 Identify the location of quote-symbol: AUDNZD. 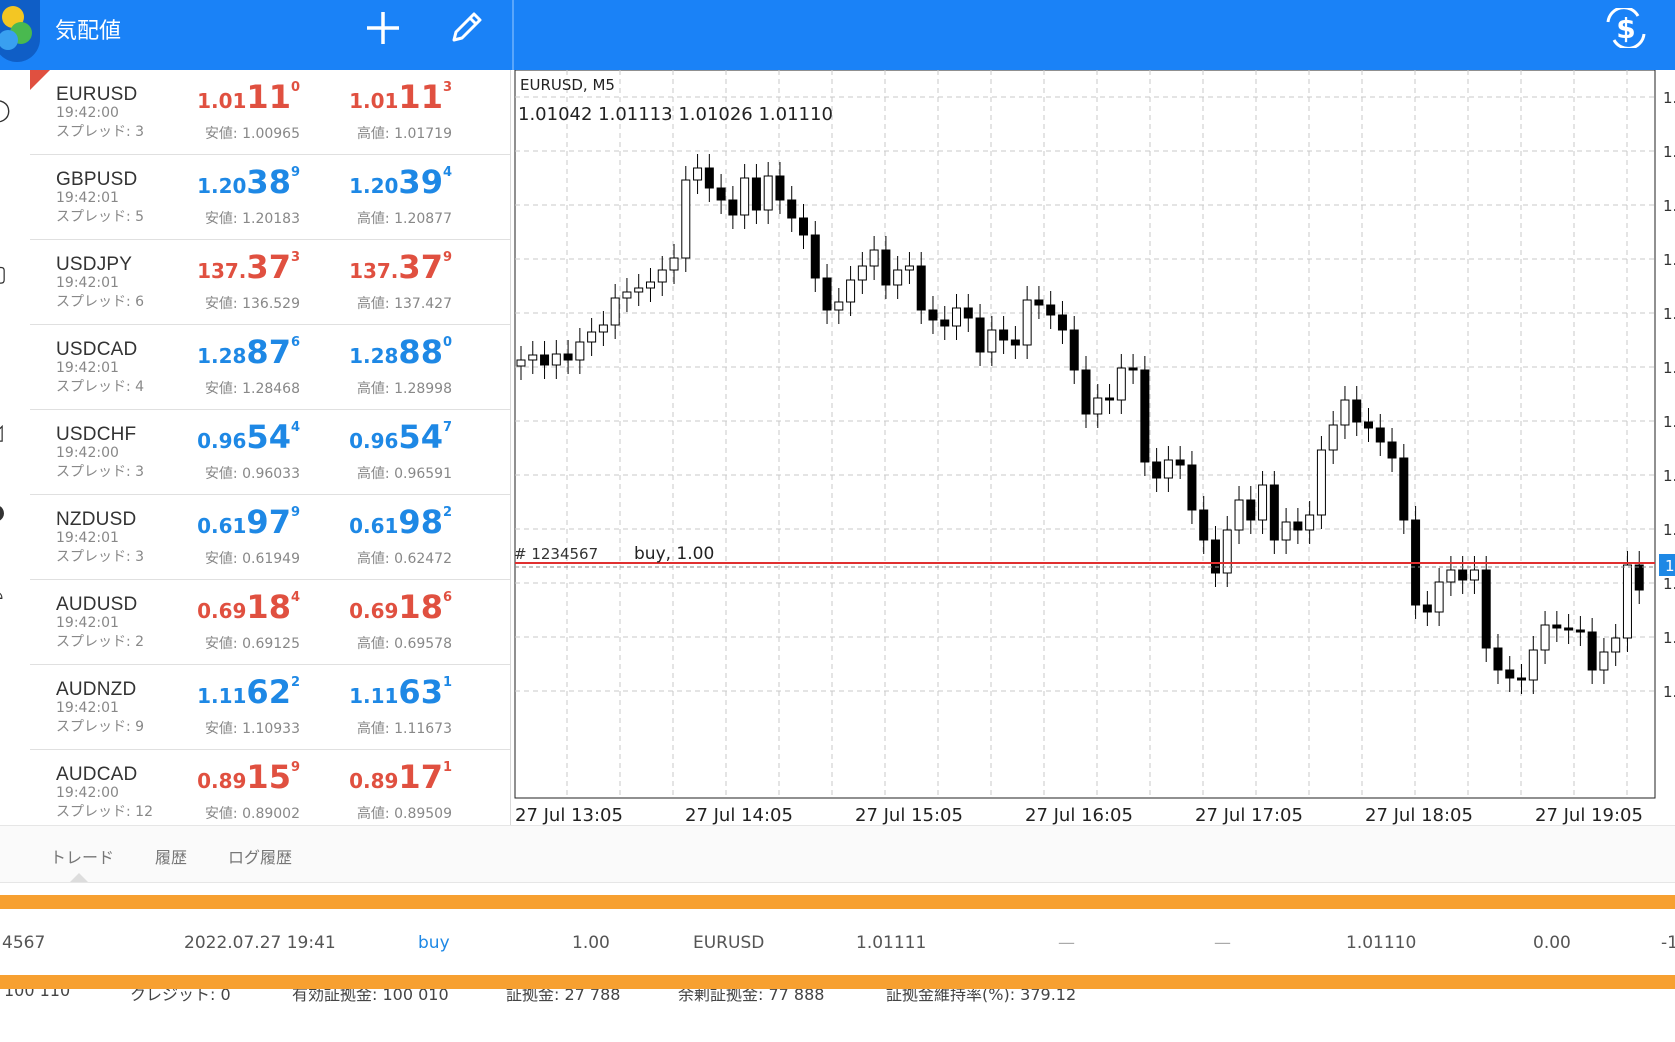
(96, 689).